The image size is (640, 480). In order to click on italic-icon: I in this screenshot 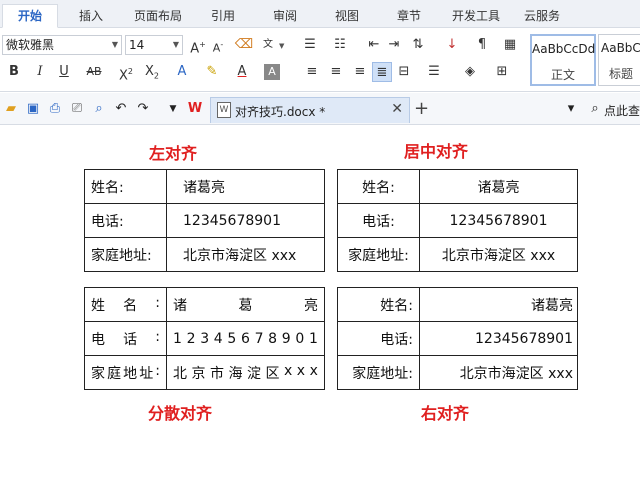, I will do `click(40, 72)`.